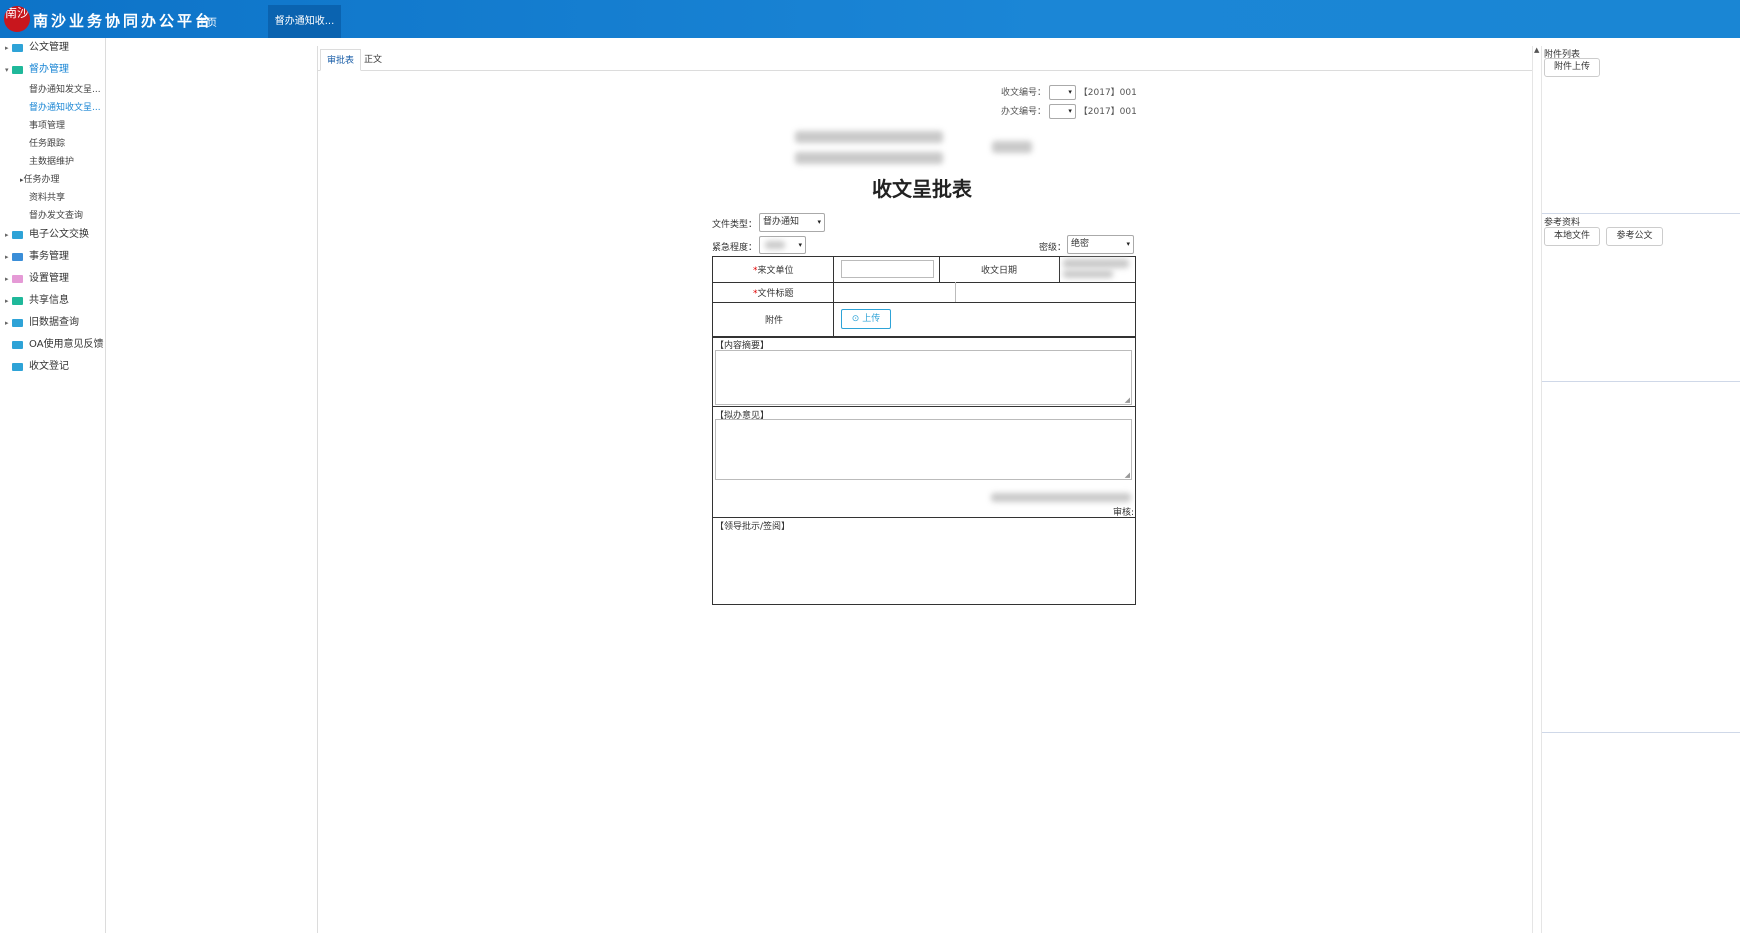 This screenshot has height=933, width=1740. I want to click on sidebar-item-label: 旧数据查询, so click(54, 322).